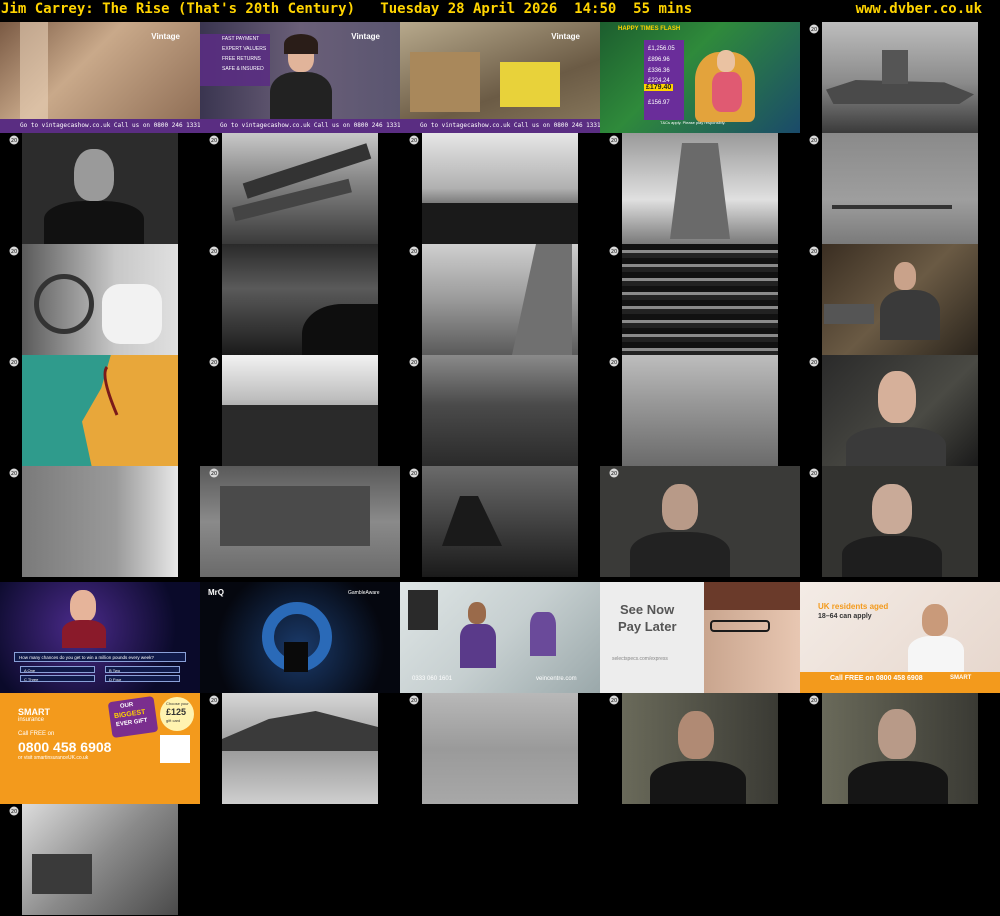 The image size is (1000, 916). Describe the element at coordinates (500, 299) in the screenshot. I see `thumbnail-13: 20` at that location.